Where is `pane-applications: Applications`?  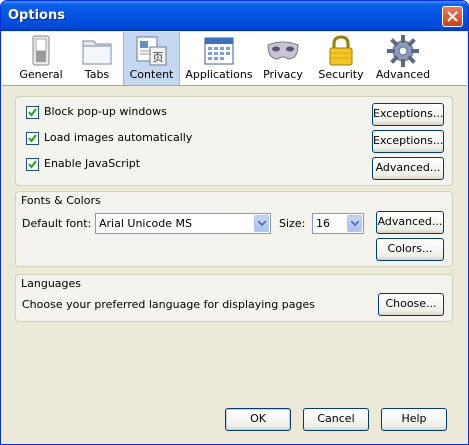 pane-applications: Applications is located at coordinates (219, 58).